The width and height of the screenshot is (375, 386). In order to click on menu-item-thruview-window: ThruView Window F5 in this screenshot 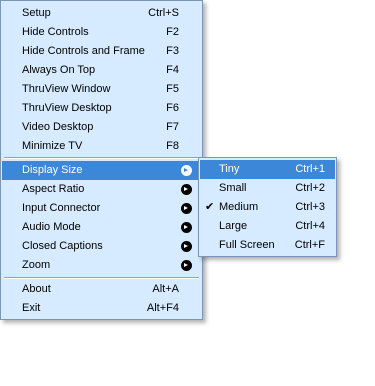, I will do `click(101, 89)`.